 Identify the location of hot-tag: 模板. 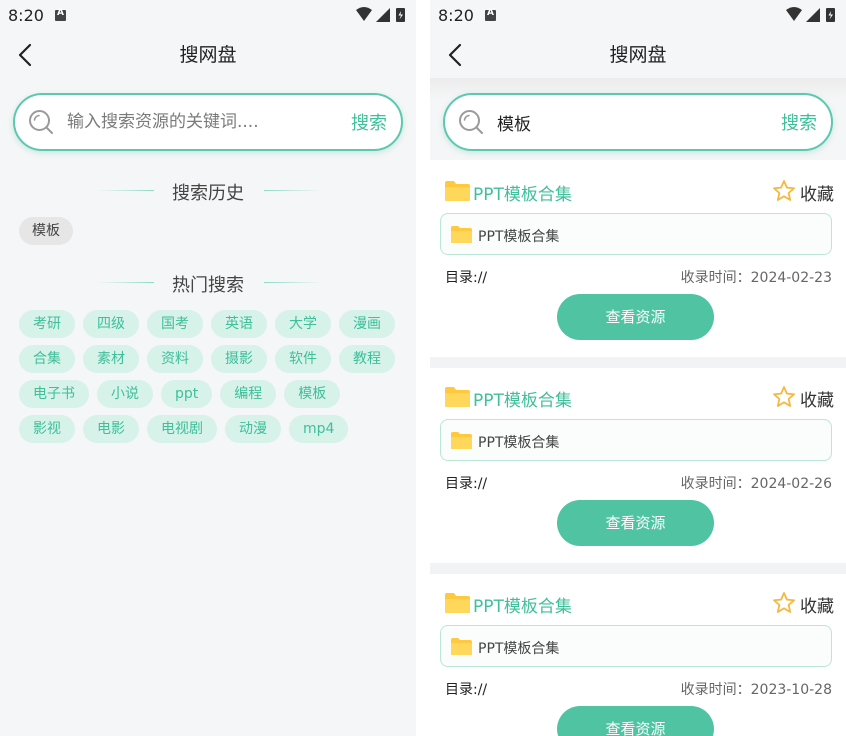
(312, 394).